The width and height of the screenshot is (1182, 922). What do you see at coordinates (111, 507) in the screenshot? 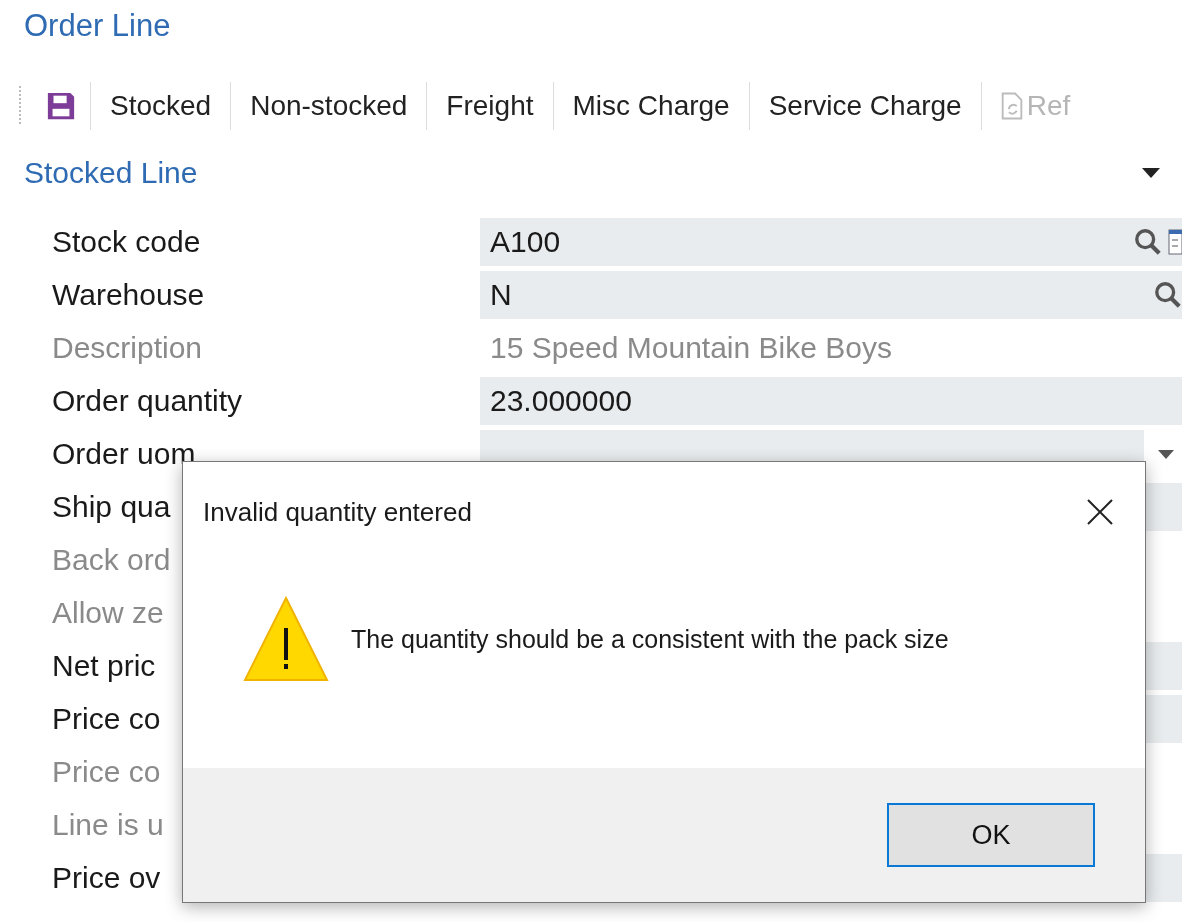
I see `field-label: Ship qua` at bounding box center [111, 507].